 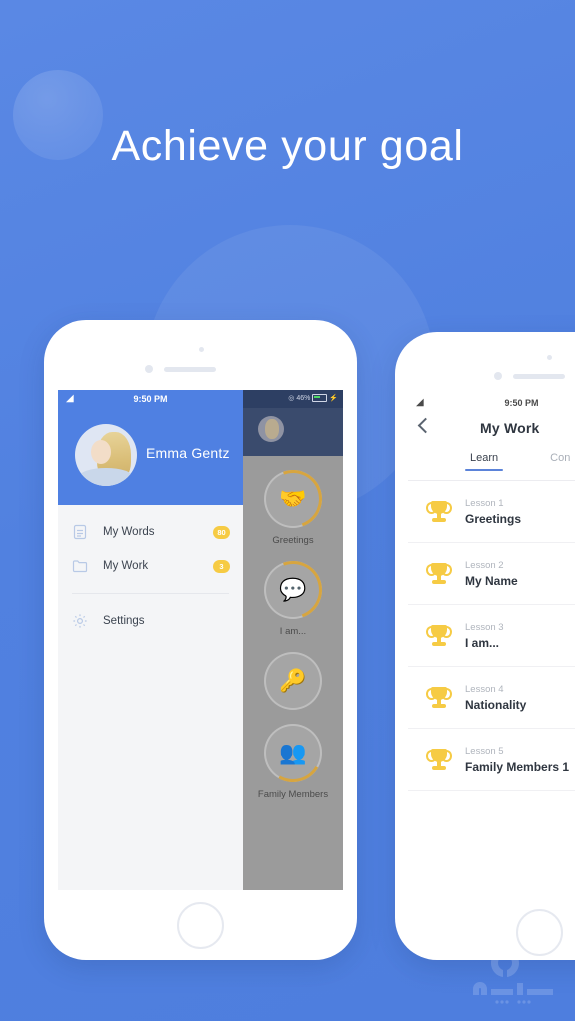 What do you see at coordinates (221, 532) in the screenshot?
I see `status-badge: 80` at bounding box center [221, 532].